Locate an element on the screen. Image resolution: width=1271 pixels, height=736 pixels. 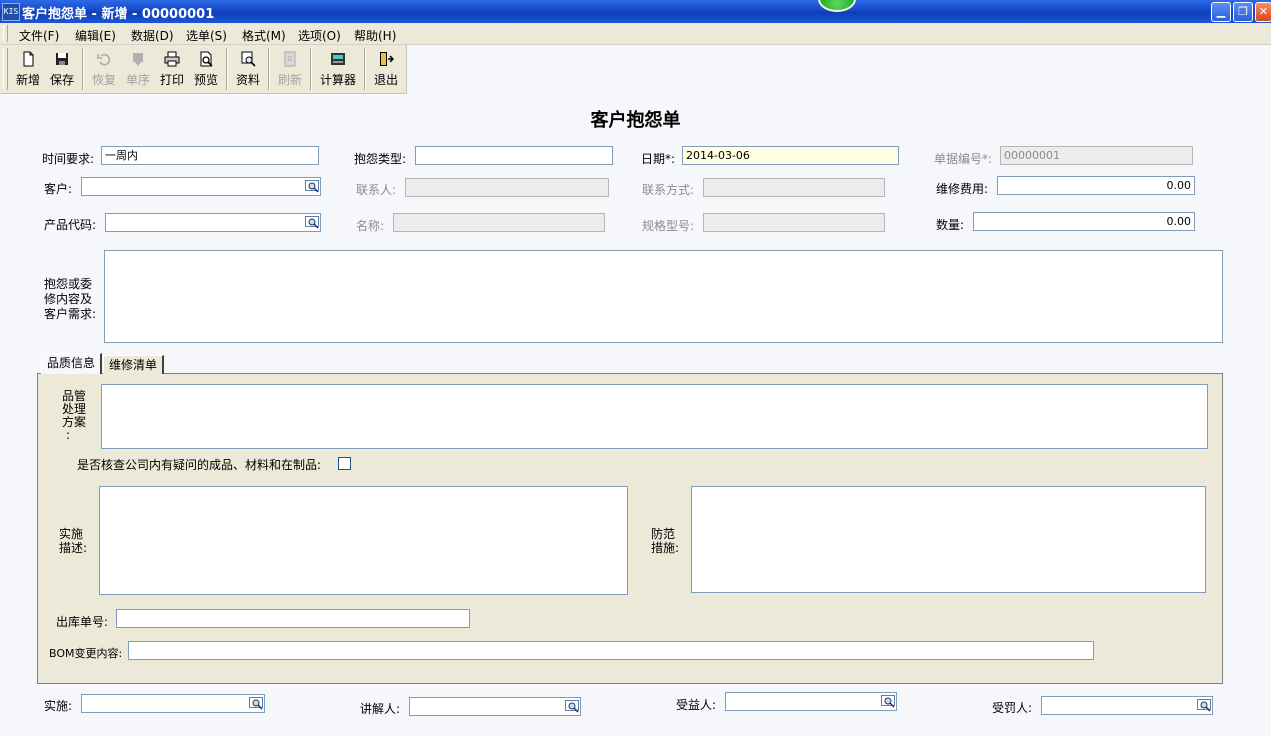
close-button: ✕ is located at coordinates (1263, 12).